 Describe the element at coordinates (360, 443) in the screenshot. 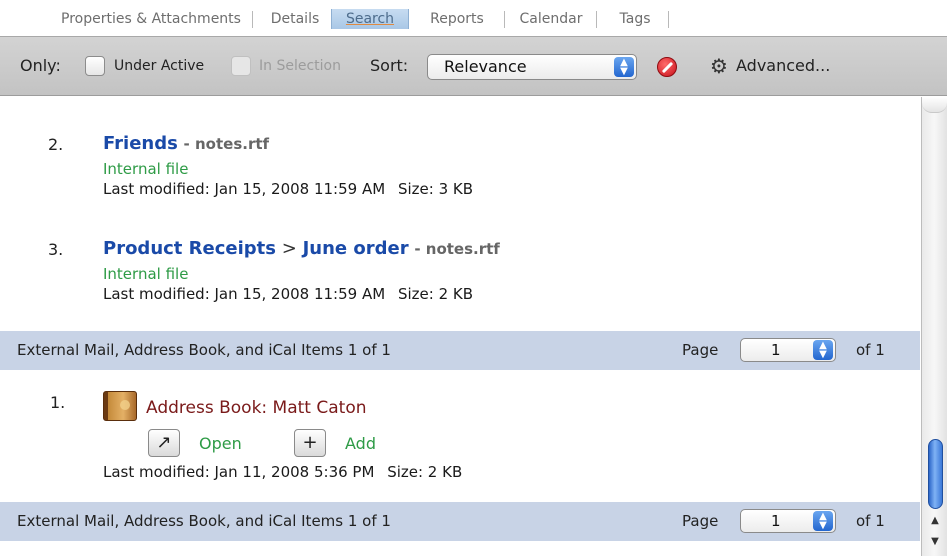

I see `add-label: Add` at that location.